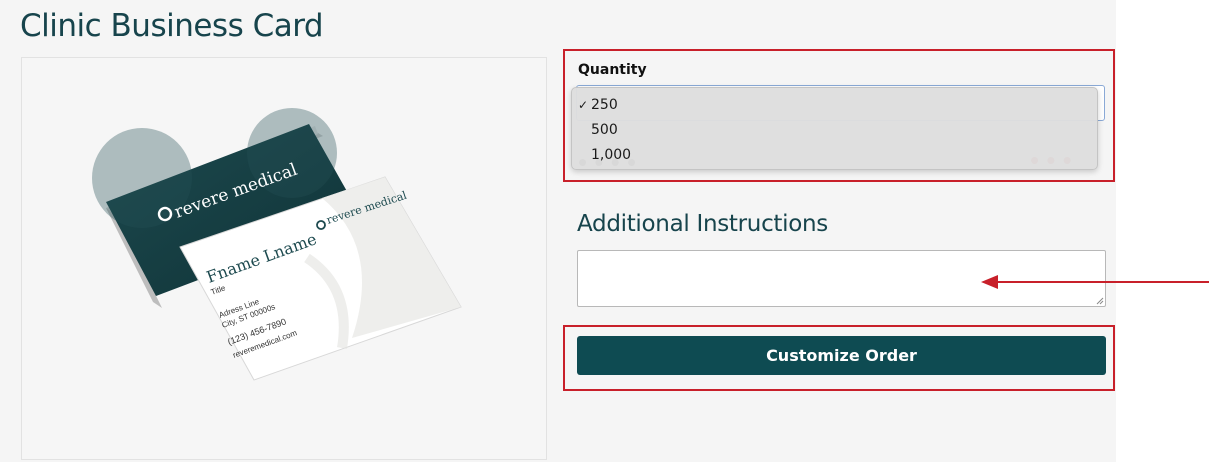  What do you see at coordinates (172, 26) in the screenshot?
I see `page-title: Clinic Business Card` at bounding box center [172, 26].